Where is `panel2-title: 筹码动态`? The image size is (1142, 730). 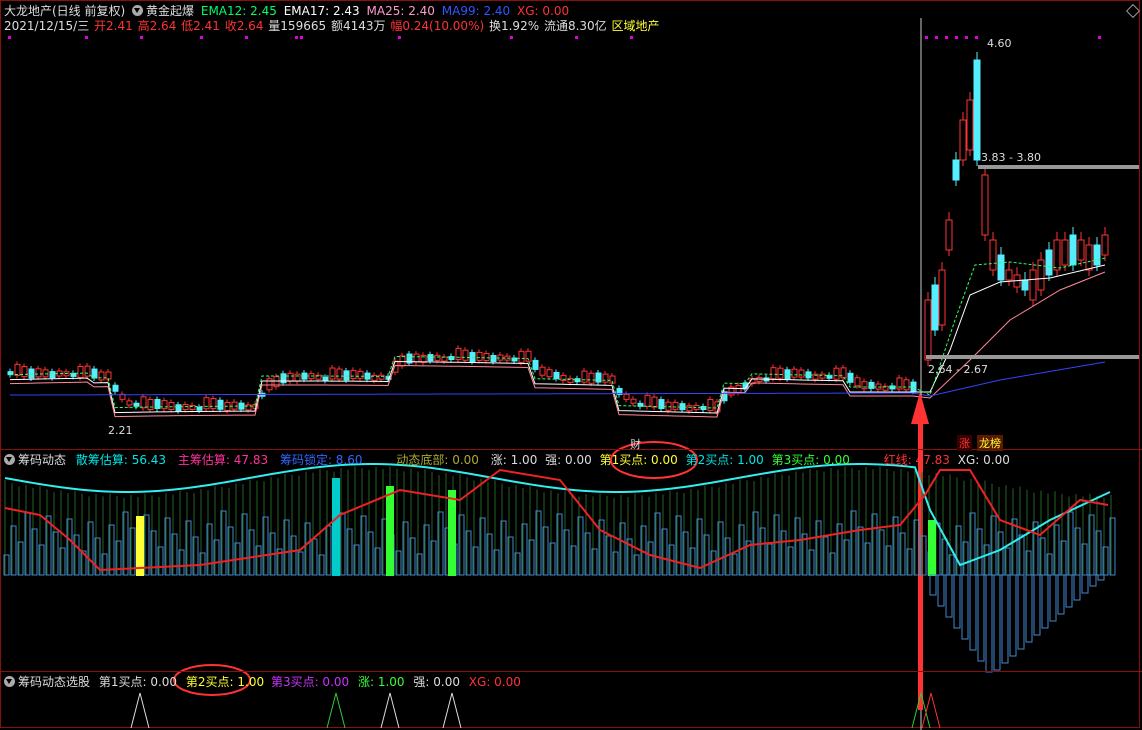
panel2-title: 筹码动态 is located at coordinates (42, 460).